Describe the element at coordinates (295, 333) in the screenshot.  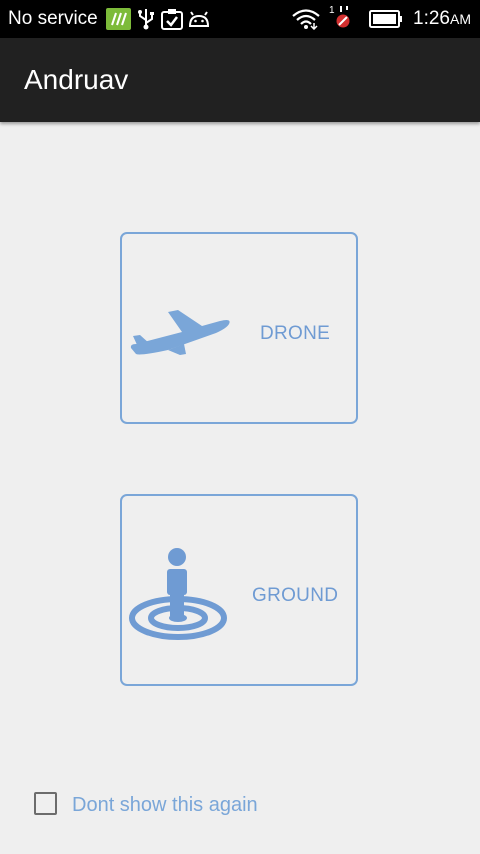
I see `drone-label: DRONE` at that location.